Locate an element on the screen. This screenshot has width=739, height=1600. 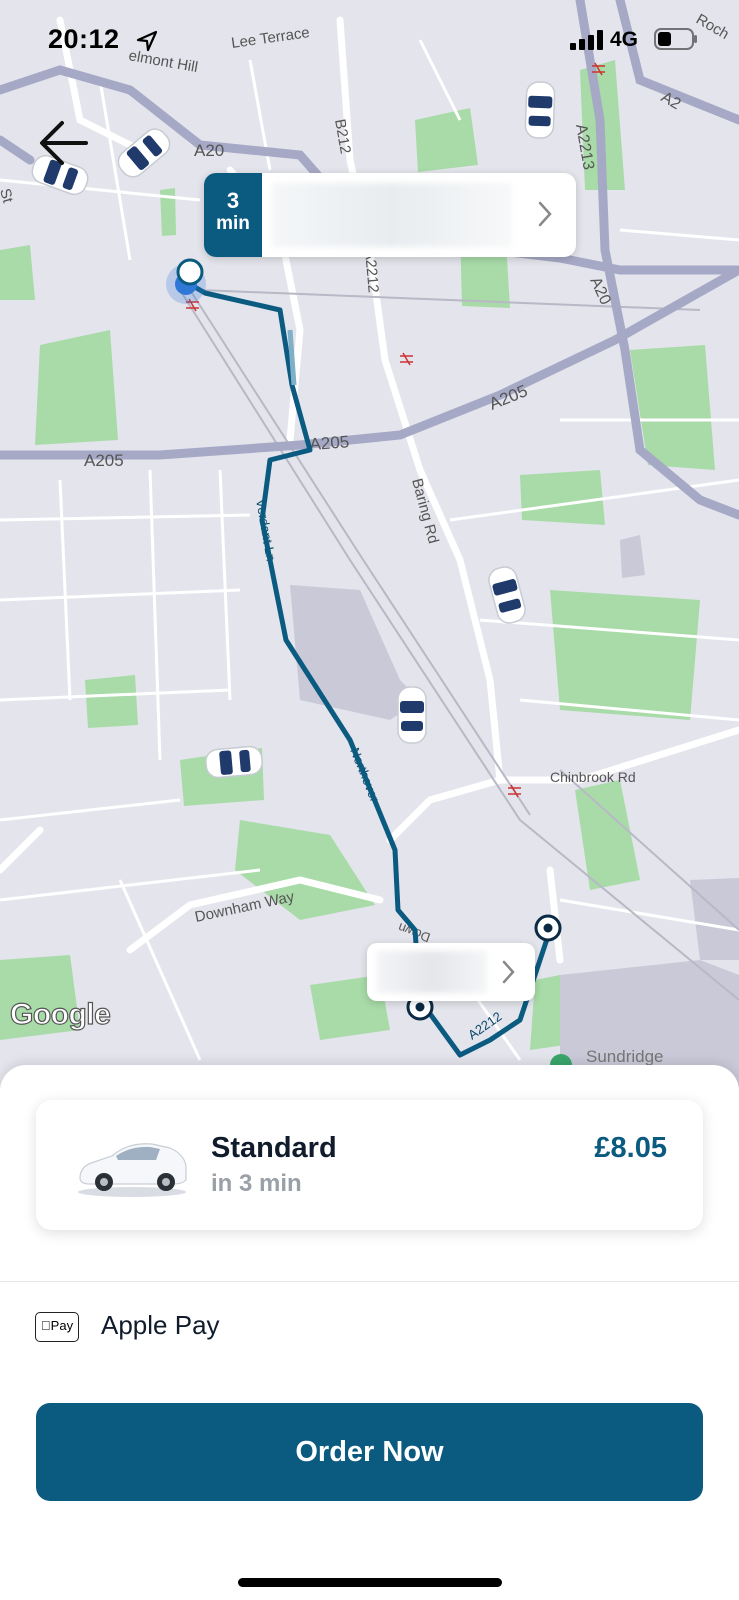
eta-unit: min is located at coordinates (233, 223).